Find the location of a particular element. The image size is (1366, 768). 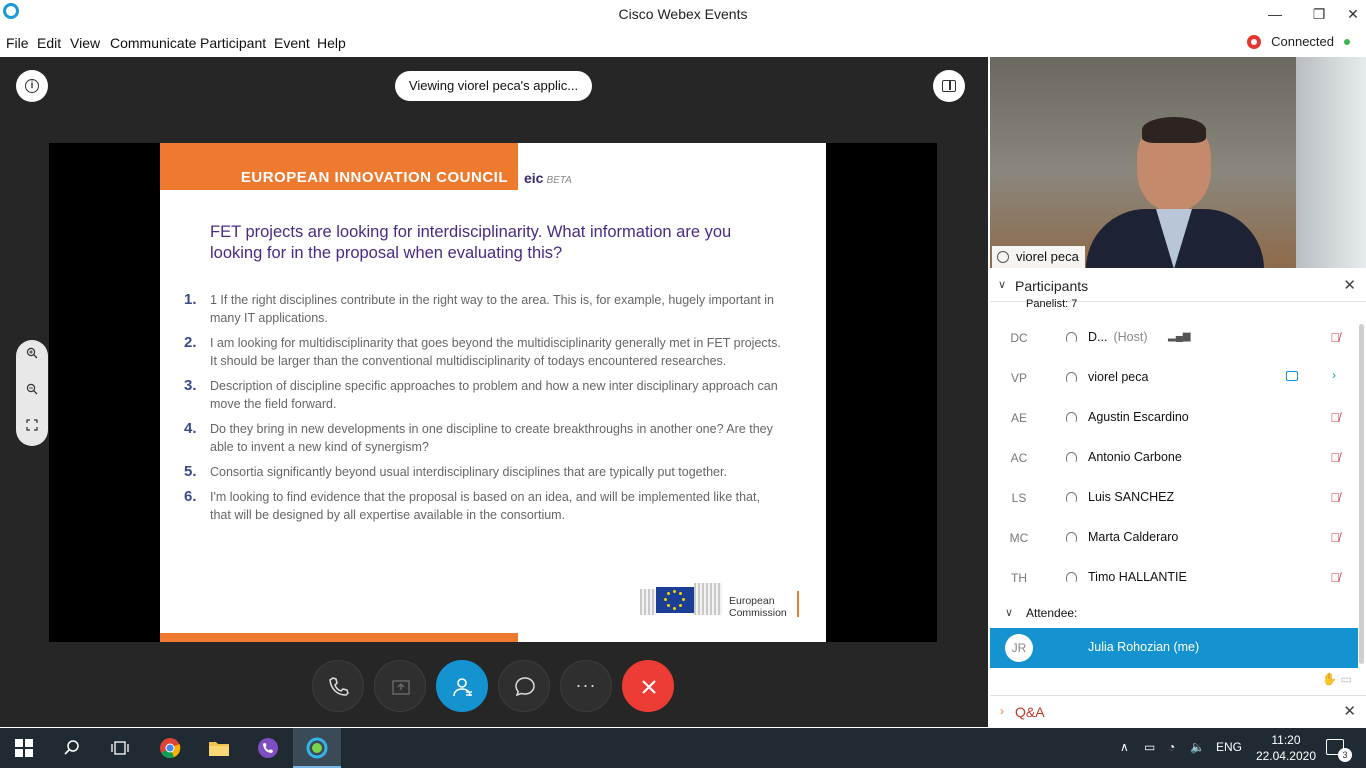

raise-hand-icon: ✋ is located at coordinates (1329, 679).